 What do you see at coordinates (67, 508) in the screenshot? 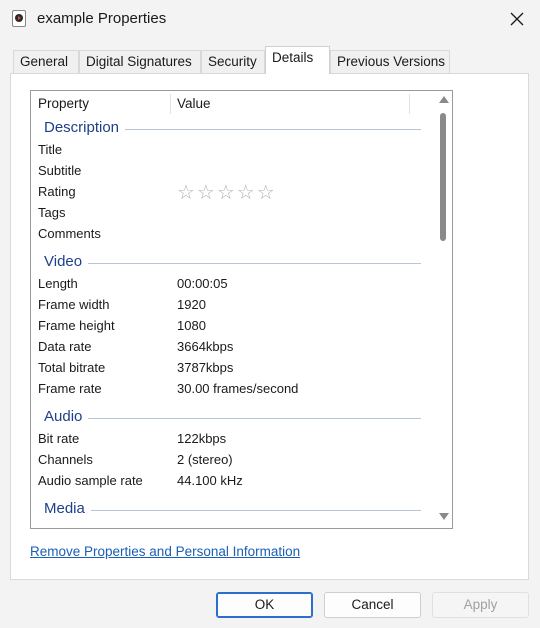
I see `group-title: Media` at bounding box center [67, 508].